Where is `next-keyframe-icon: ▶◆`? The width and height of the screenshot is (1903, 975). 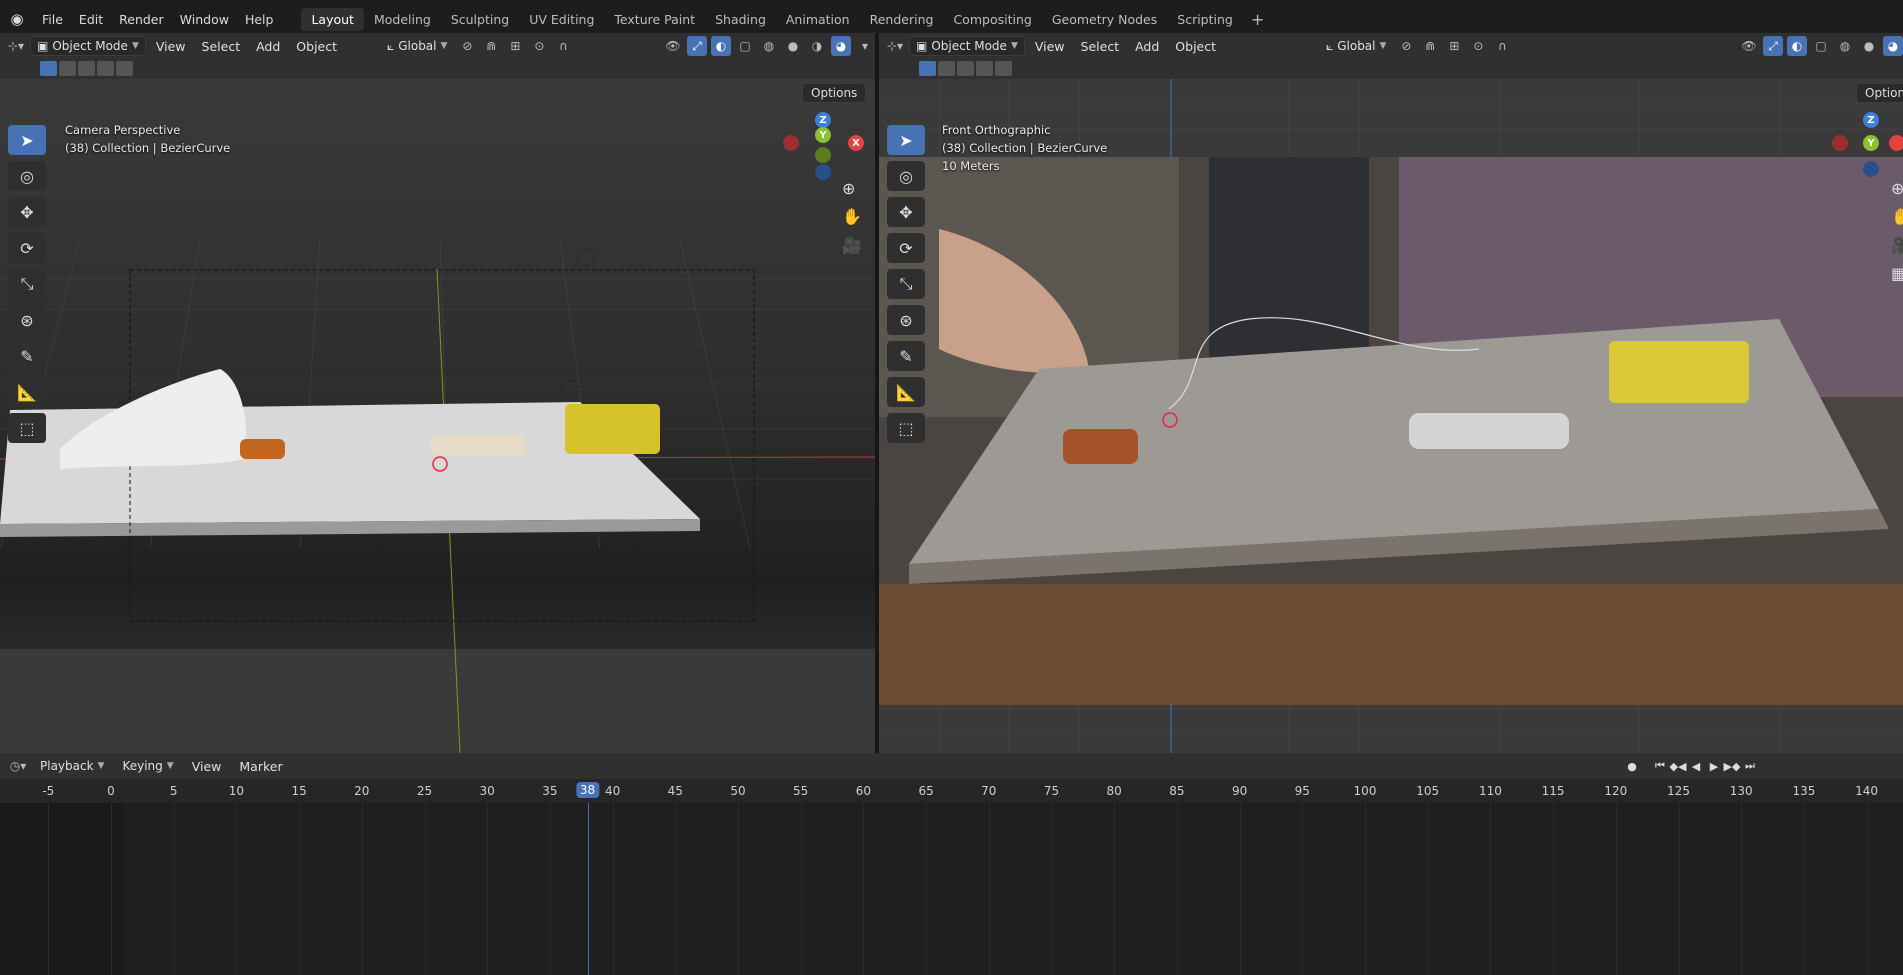 next-keyframe-icon: ▶◆ is located at coordinates (1732, 766).